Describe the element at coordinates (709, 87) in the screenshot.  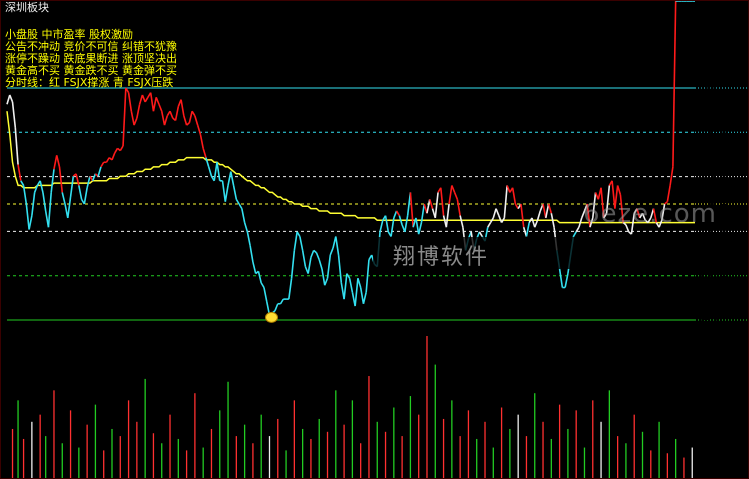
I see `level-label-top: 顶危` at that location.